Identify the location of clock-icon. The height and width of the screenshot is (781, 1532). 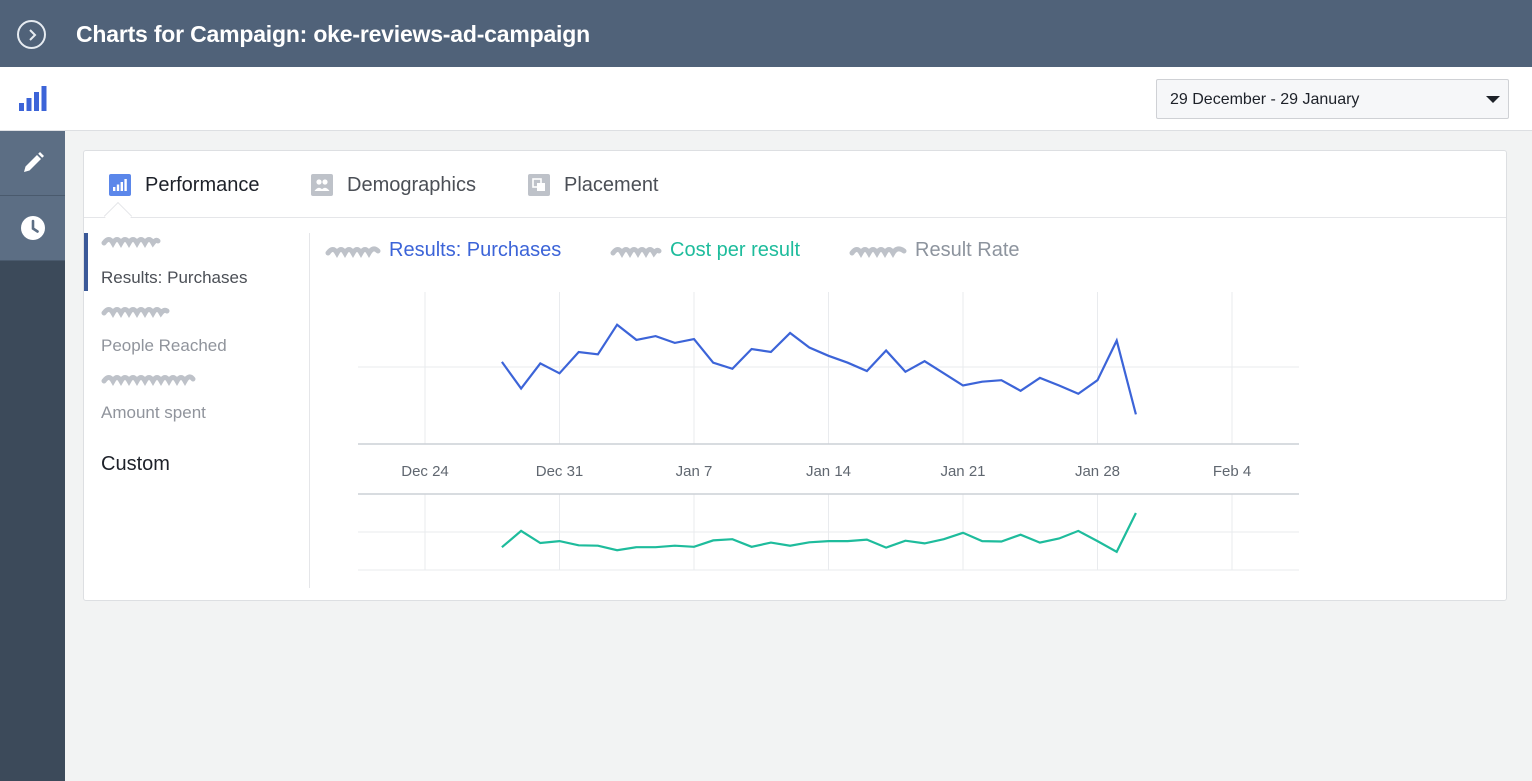
(32, 228).